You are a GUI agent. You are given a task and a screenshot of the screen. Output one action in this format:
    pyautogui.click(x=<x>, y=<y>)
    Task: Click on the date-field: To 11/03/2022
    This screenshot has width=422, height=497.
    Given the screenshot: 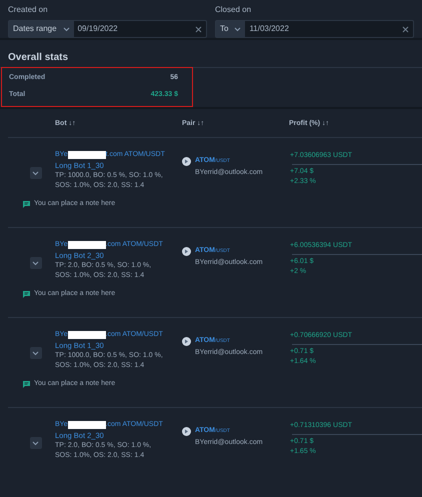 What is the action you would take?
    pyautogui.click(x=314, y=29)
    